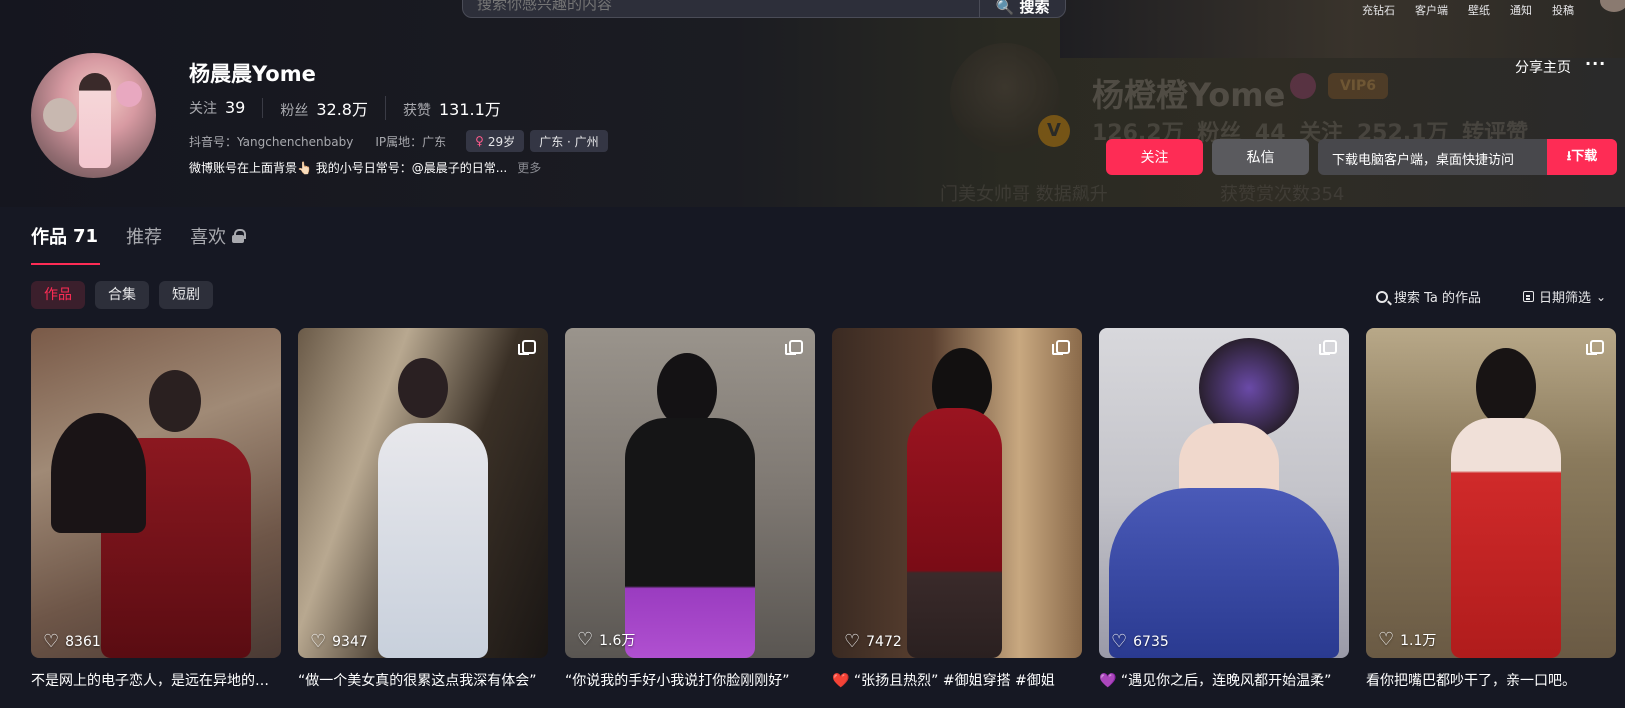  What do you see at coordinates (712, 7) in the screenshot?
I see `global-search-input` at bounding box center [712, 7].